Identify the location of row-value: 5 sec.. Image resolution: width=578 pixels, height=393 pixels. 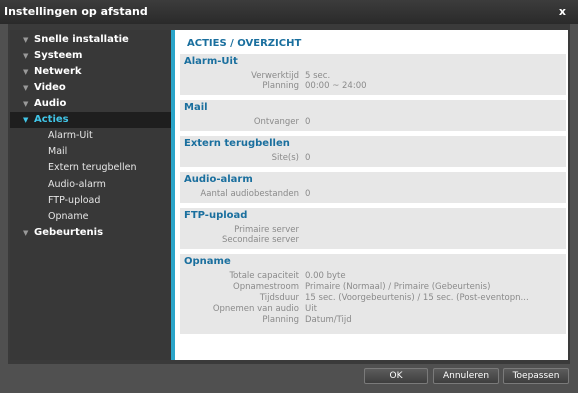
(318, 76).